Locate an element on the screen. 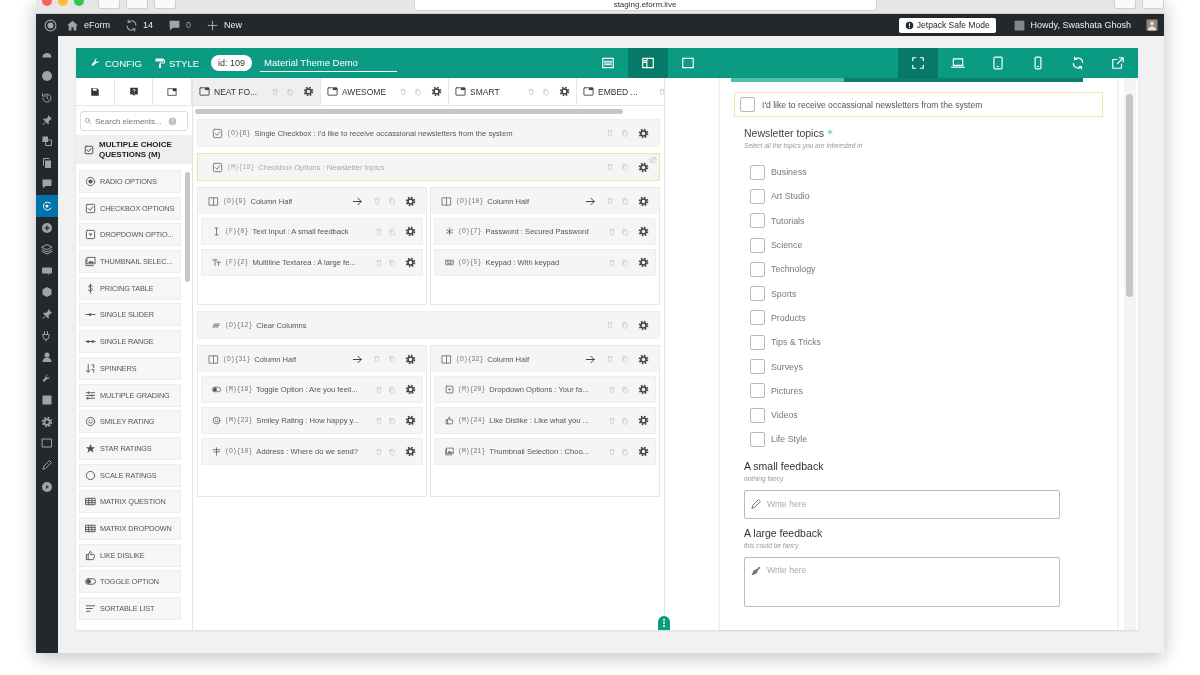 This screenshot has height=675, width=1200. group-header: MULTIPLE CHOICE QUESTIONS (M) is located at coordinates (134, 149).